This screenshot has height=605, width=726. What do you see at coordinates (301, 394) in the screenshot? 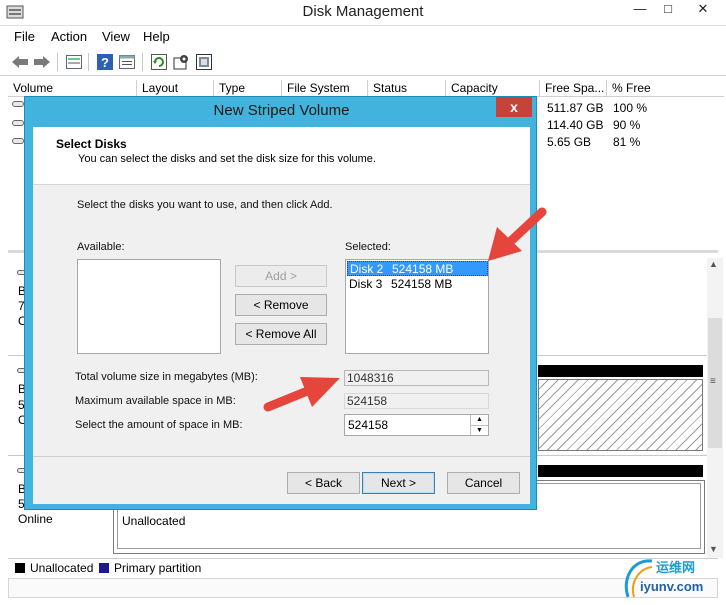
I see `arrow-to-total-size` at bounding box center [301, 394].